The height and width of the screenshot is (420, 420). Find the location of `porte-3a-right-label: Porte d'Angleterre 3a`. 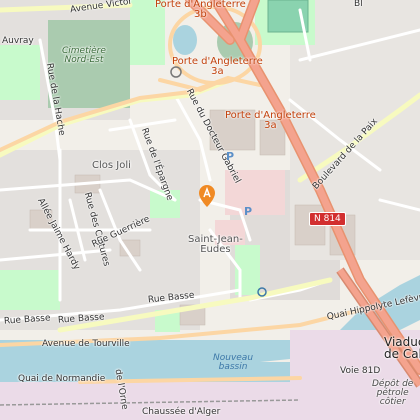

porte-3a-right-label: Porte d'Angleterre 3a is located at coordinates (270, 120).